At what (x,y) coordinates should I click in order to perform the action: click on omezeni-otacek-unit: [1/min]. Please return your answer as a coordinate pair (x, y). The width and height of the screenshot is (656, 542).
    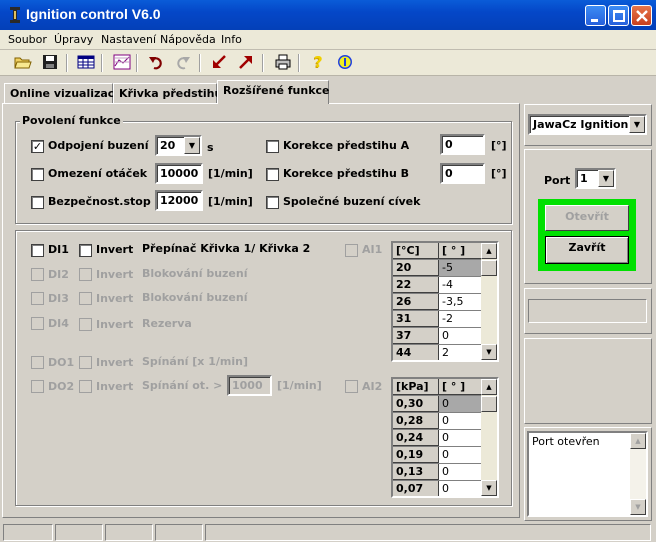
    Looking at the image, I should click on (230, 173).